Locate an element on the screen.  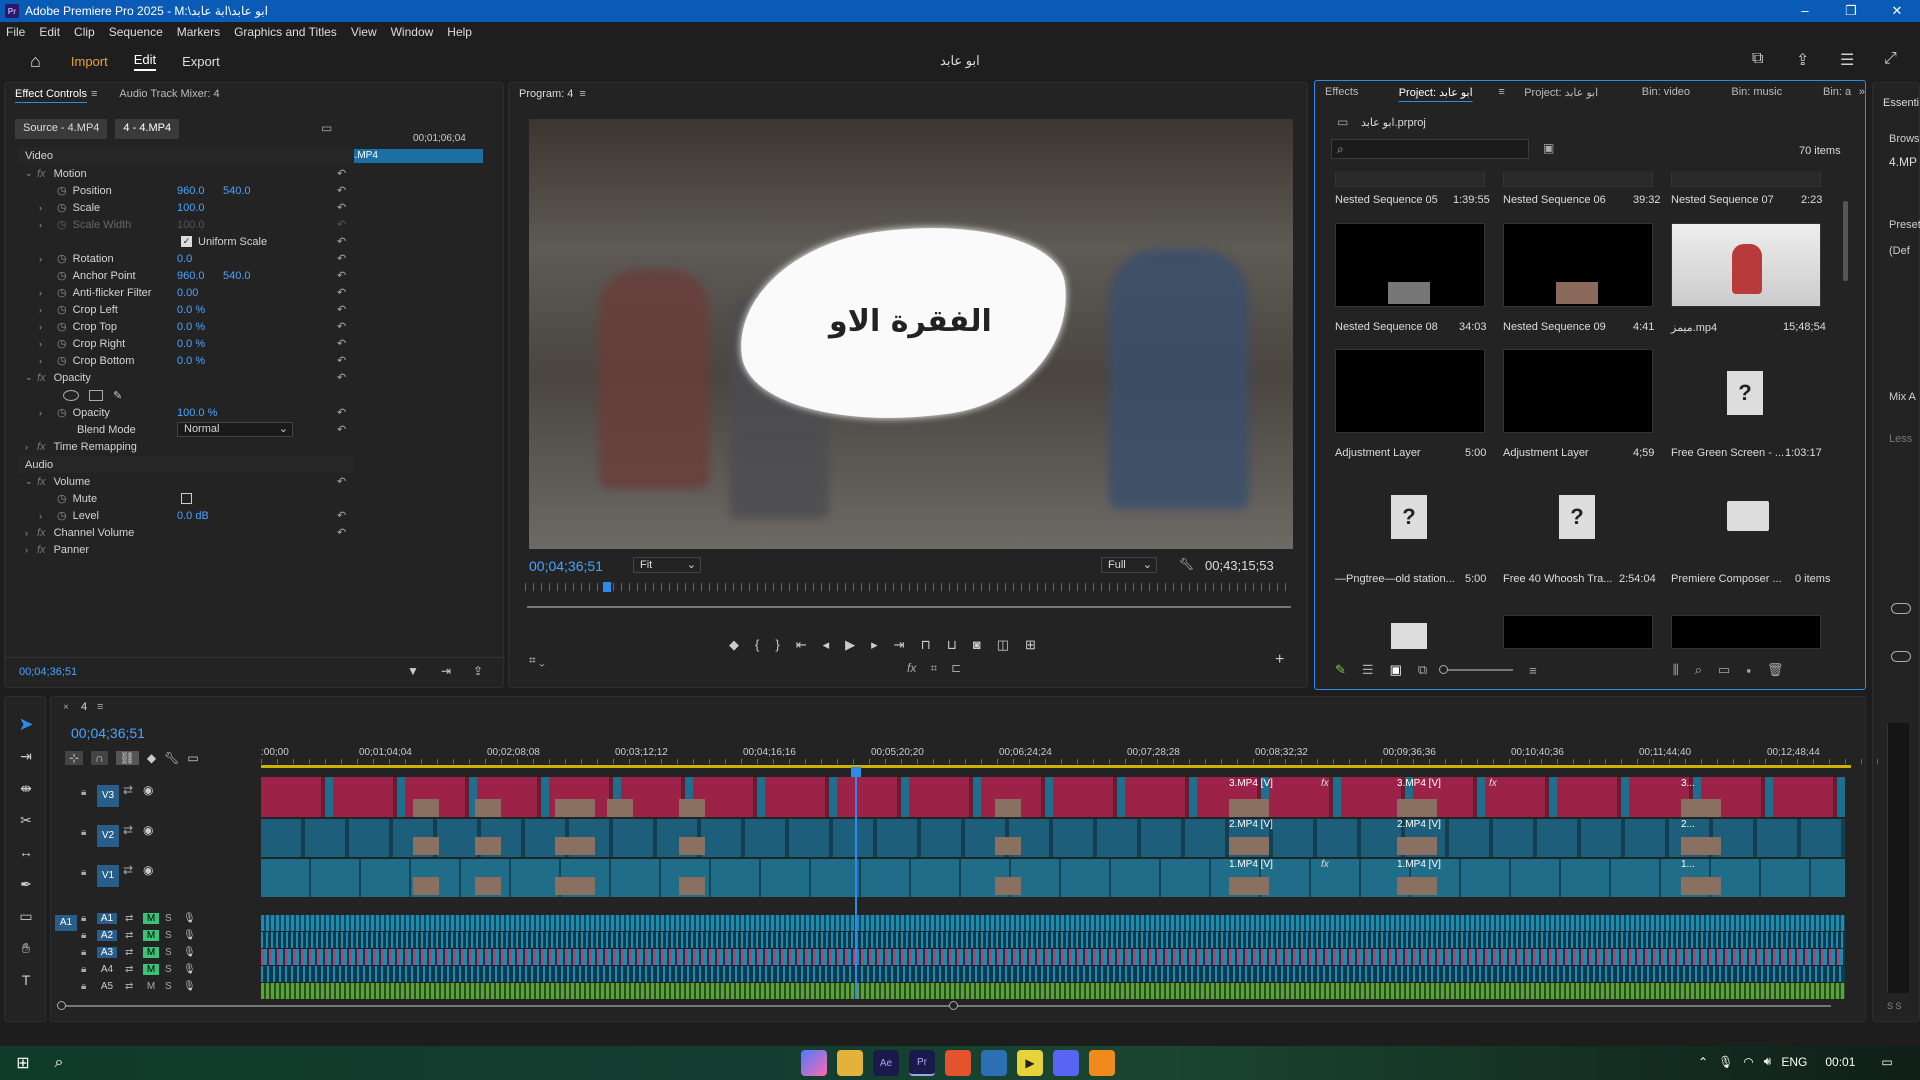
chevron-down-icon: ⌄ is located at coordinates (26, 481).